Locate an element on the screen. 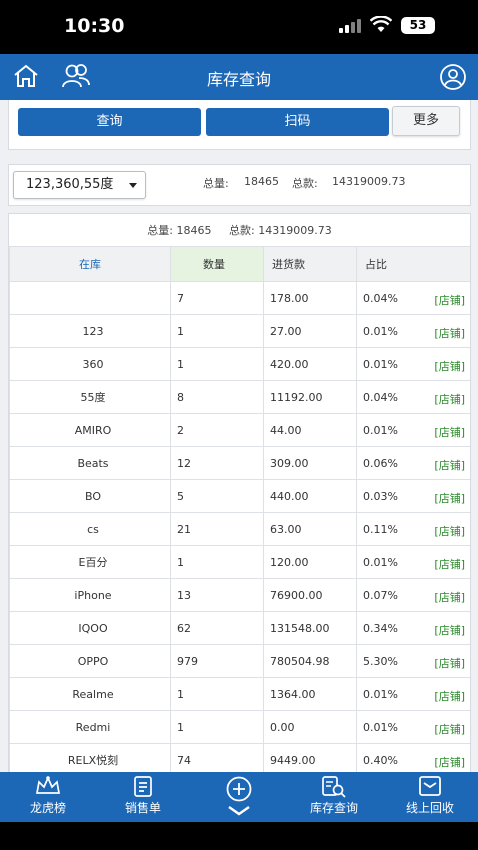 This screenshot has width=478, height=850. brand-filter-dropdown: 123,360,55度 is located at coordinates (79, 185).